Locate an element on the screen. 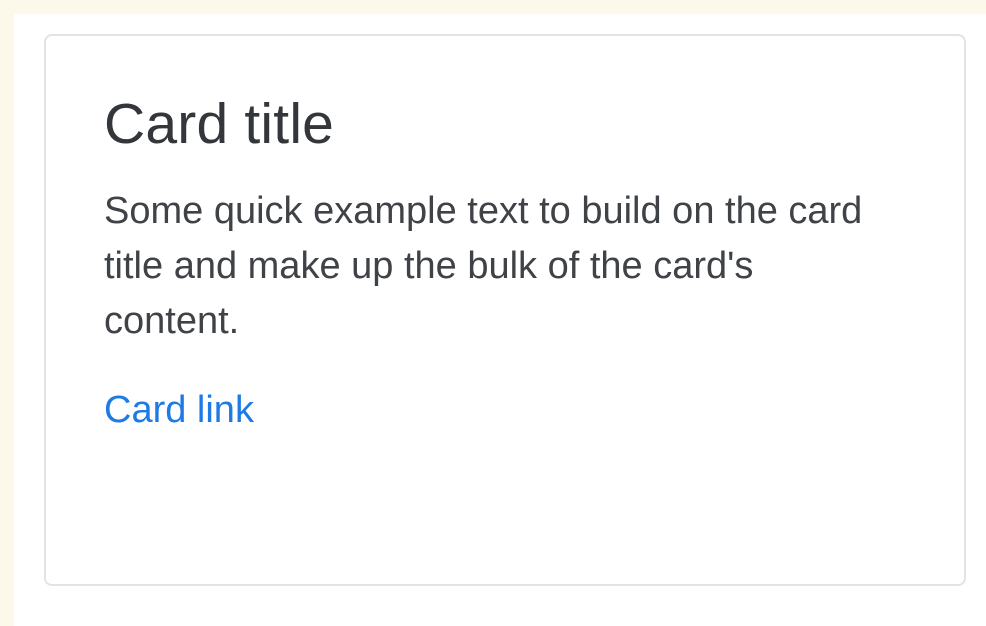 This screenshot has width=986, height=626. card-title: Card title is located at coordinates (219, 124).